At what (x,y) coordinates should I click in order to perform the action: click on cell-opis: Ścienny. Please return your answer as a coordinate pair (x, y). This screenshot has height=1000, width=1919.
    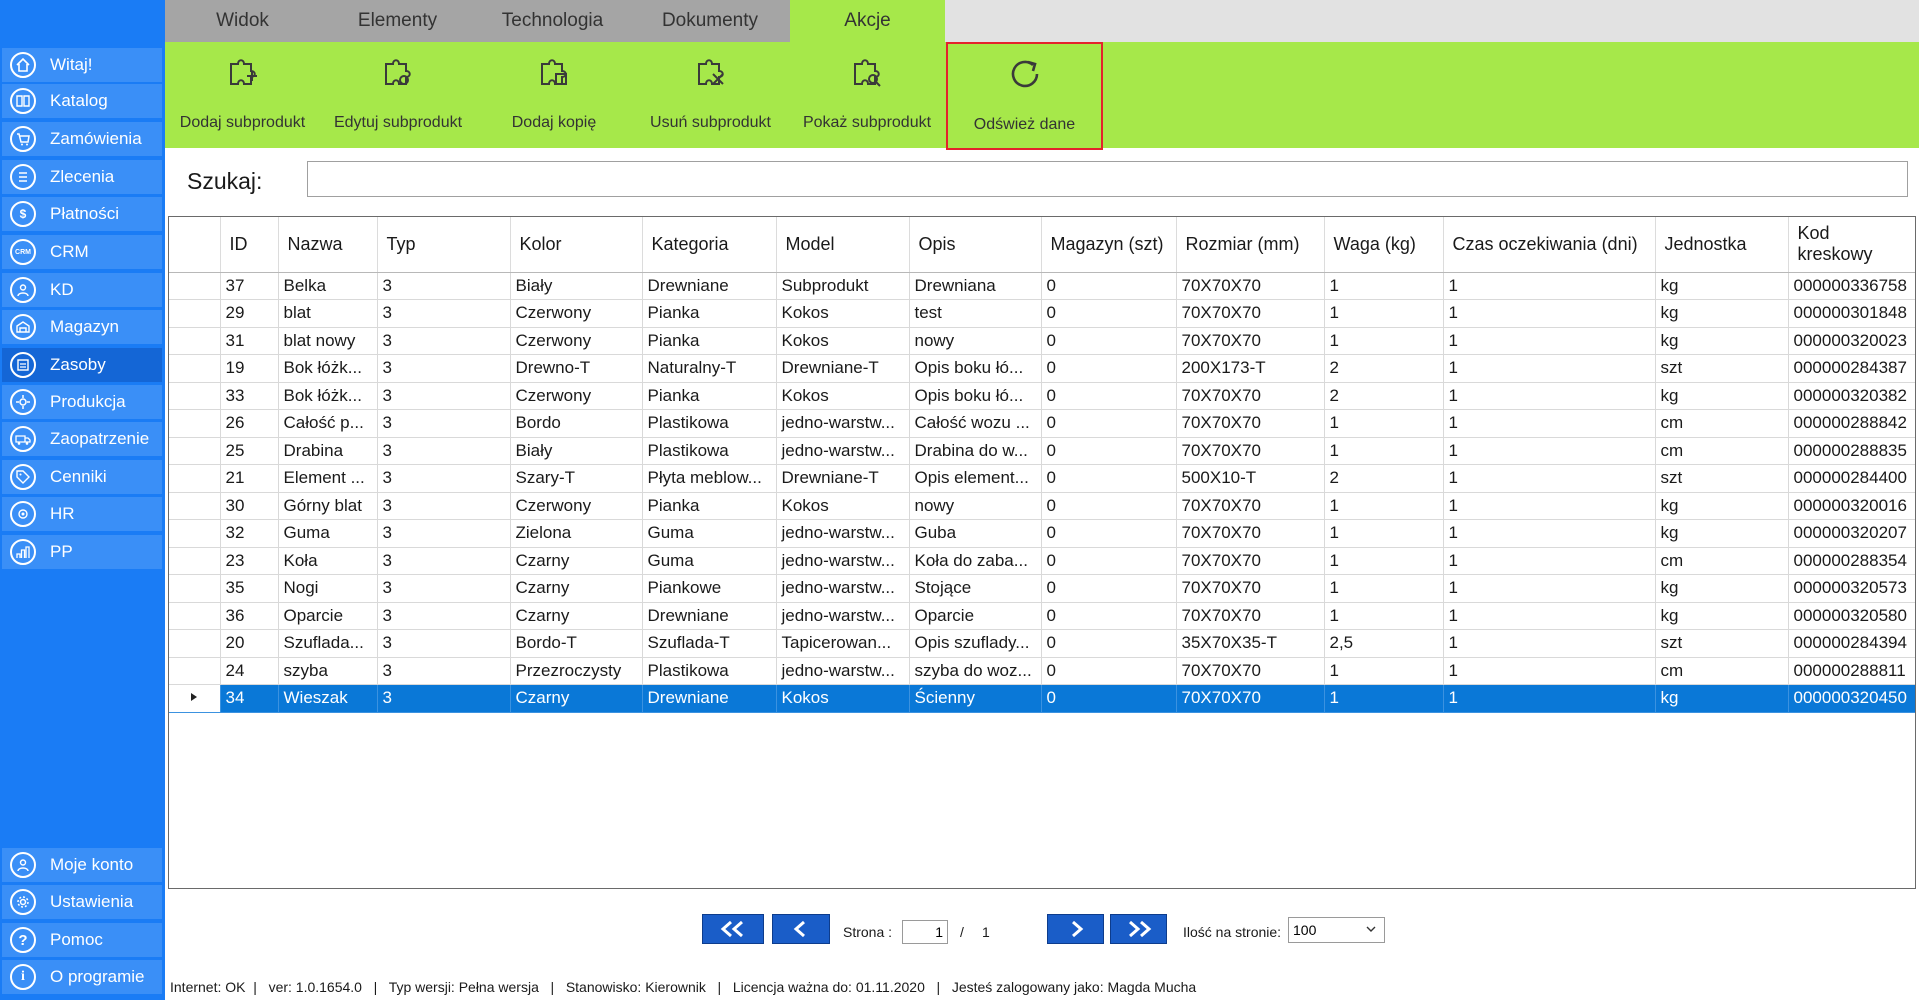
    Looking at the image, I should click on (975, 698).